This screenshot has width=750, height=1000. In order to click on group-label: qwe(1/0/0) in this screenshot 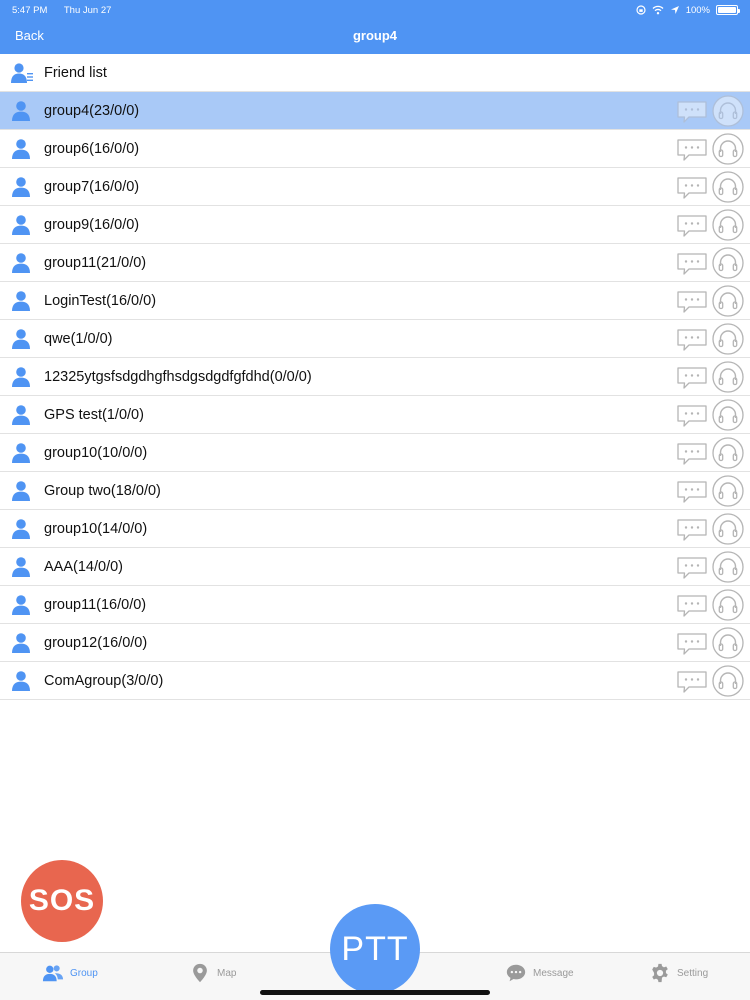, I will do `click(78, 339)`.